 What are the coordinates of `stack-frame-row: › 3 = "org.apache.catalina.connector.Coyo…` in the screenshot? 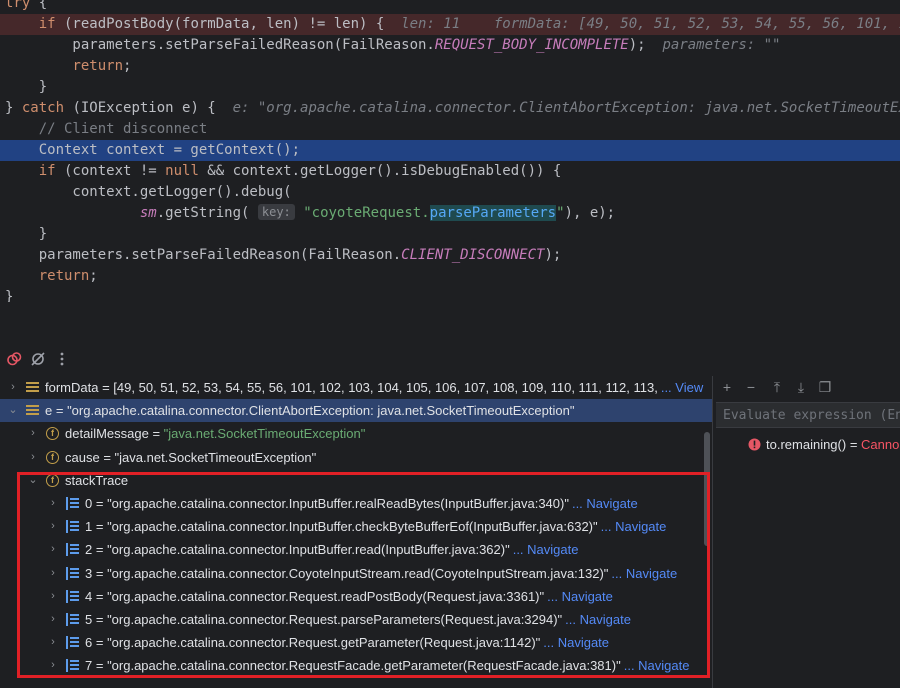 It's located at (356, 573).